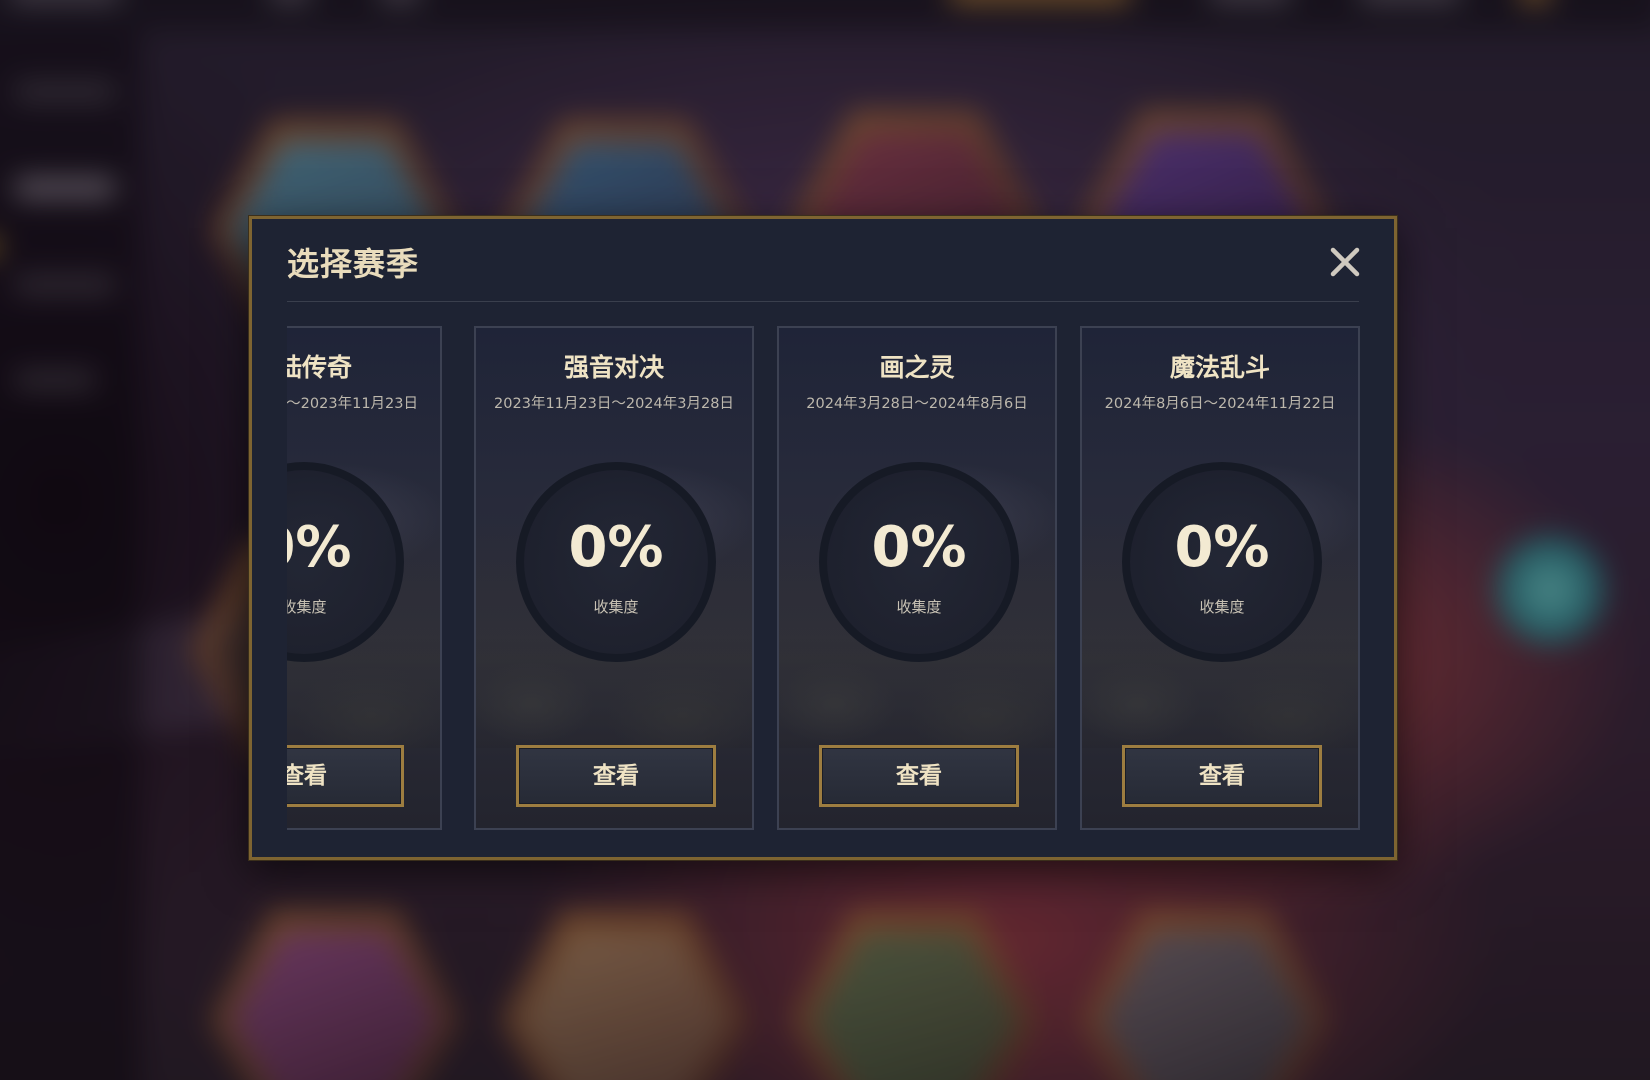 This screenshot has width=1650, height=1080. I want to click on season-name: 魔法乱斗, so click(1219, 367).